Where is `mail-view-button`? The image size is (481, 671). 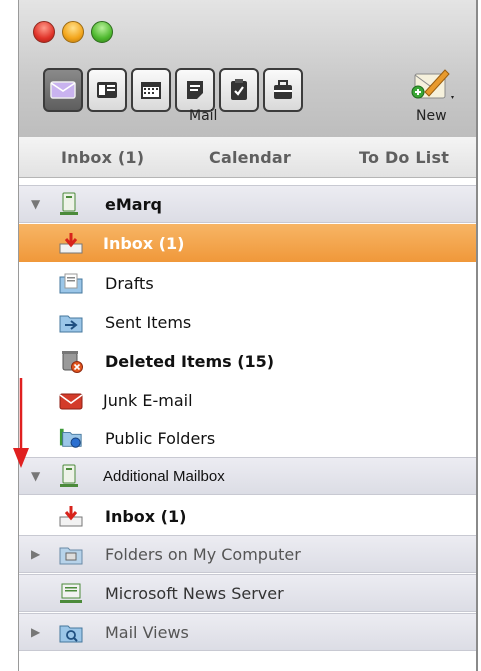 mail-view-button is located at coordinates (63, 90).